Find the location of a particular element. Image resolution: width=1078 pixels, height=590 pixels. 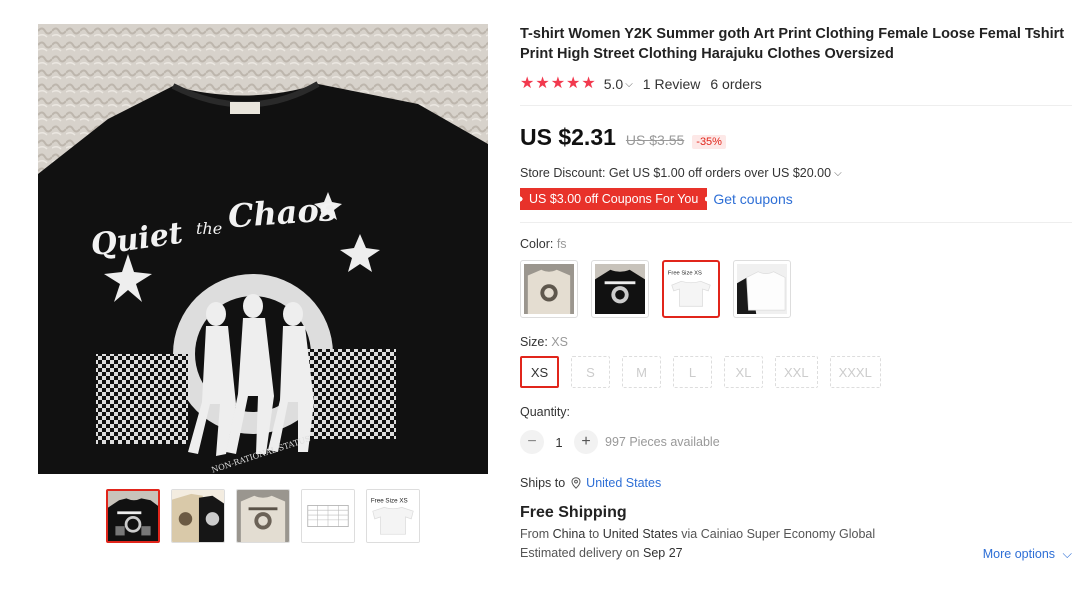

swatch-image: Free Size XS is located at coordinates (691, 289).